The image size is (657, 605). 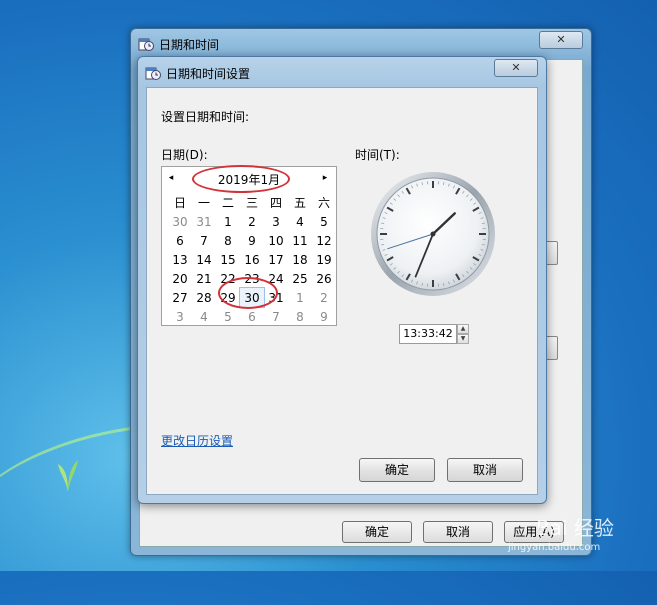 What do you see at coordinates (228, 202) in the screenshot?
I see `weekday-label: 二` at bounding box center [228, 202].